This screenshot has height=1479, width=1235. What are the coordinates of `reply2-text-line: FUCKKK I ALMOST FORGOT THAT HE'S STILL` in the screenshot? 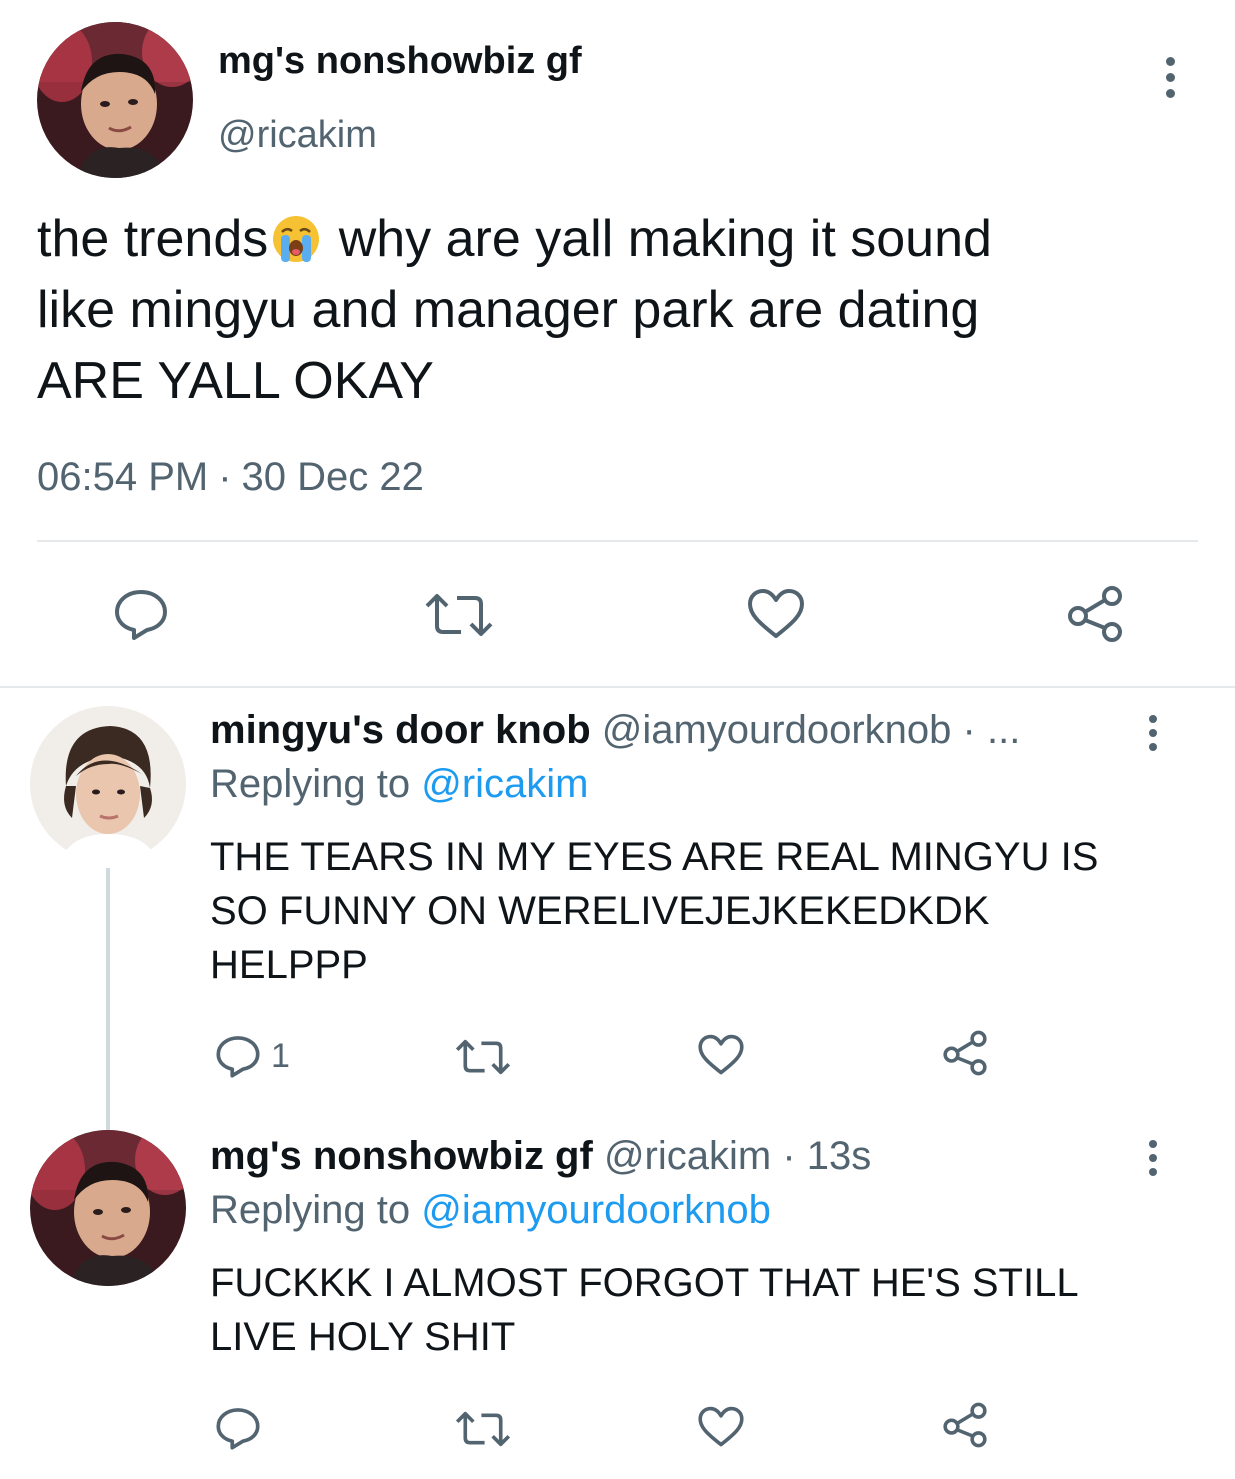 It's located at (644, 1283).